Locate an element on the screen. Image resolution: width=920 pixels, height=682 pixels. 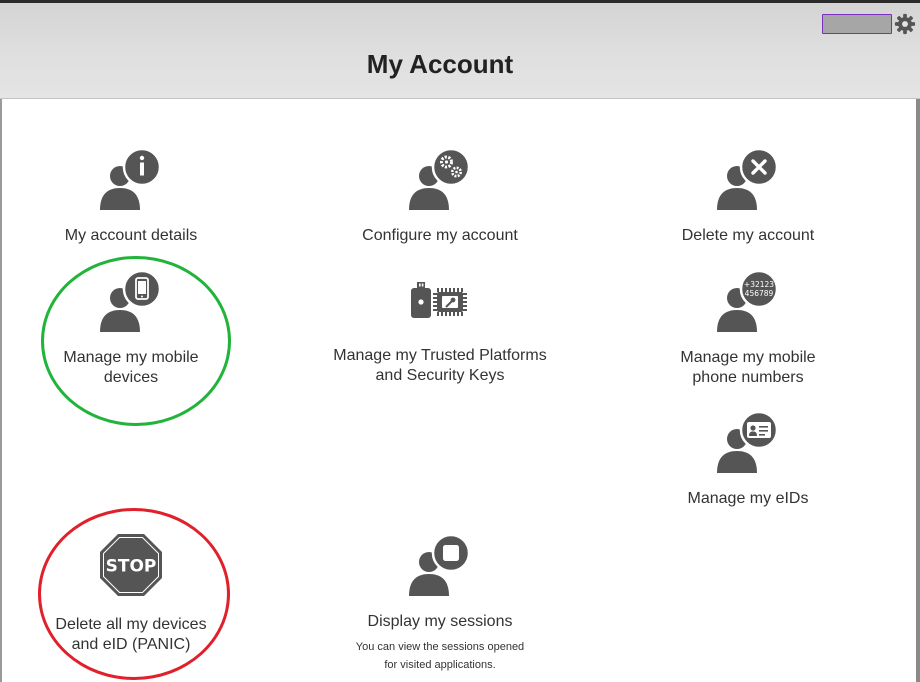
settings-gear-icon is located at coordinates (905, 24).